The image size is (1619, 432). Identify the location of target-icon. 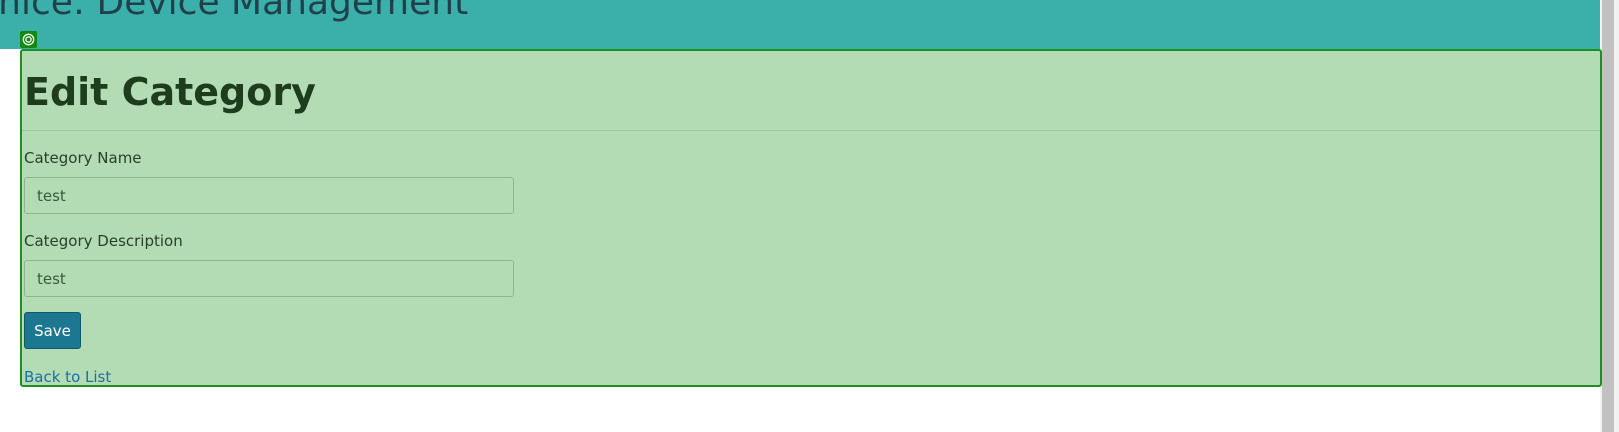
(28, 39).